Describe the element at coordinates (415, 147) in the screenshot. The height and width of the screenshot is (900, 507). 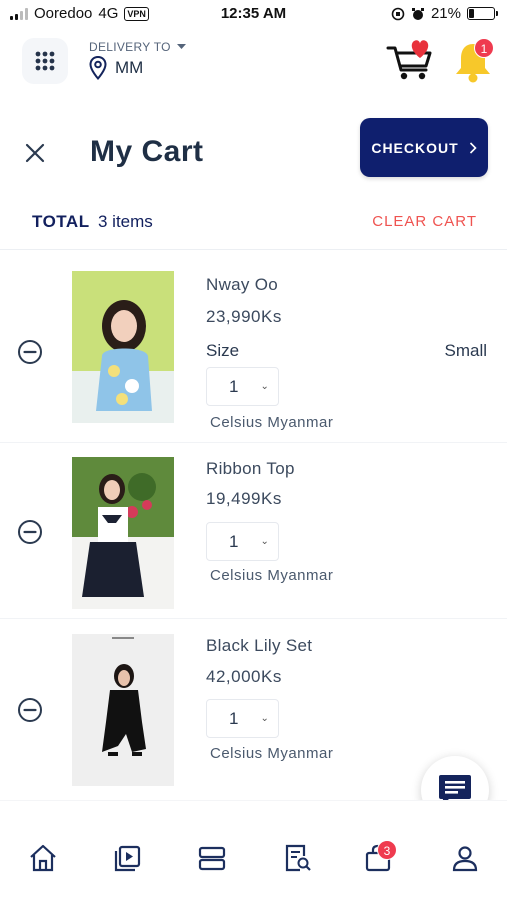
I see `checkout-label: CHECKOUT` at that location.